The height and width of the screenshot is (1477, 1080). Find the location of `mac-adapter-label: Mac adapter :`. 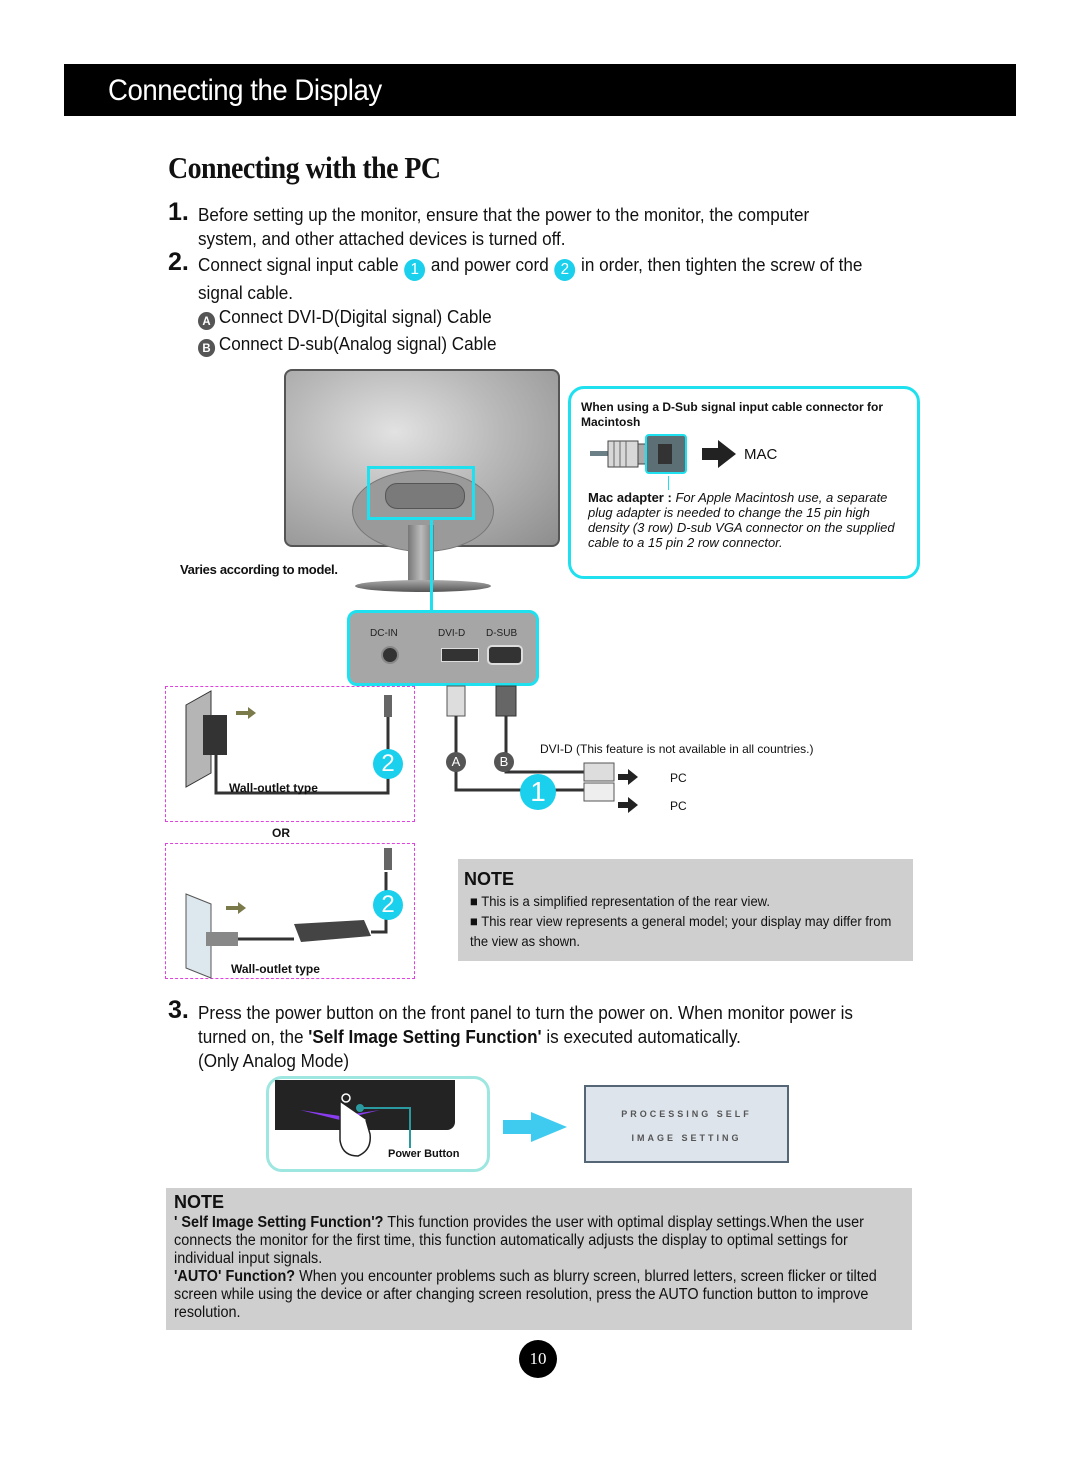

mac-adapter-label: Mac adapter : is located at coordinates (630, 497).